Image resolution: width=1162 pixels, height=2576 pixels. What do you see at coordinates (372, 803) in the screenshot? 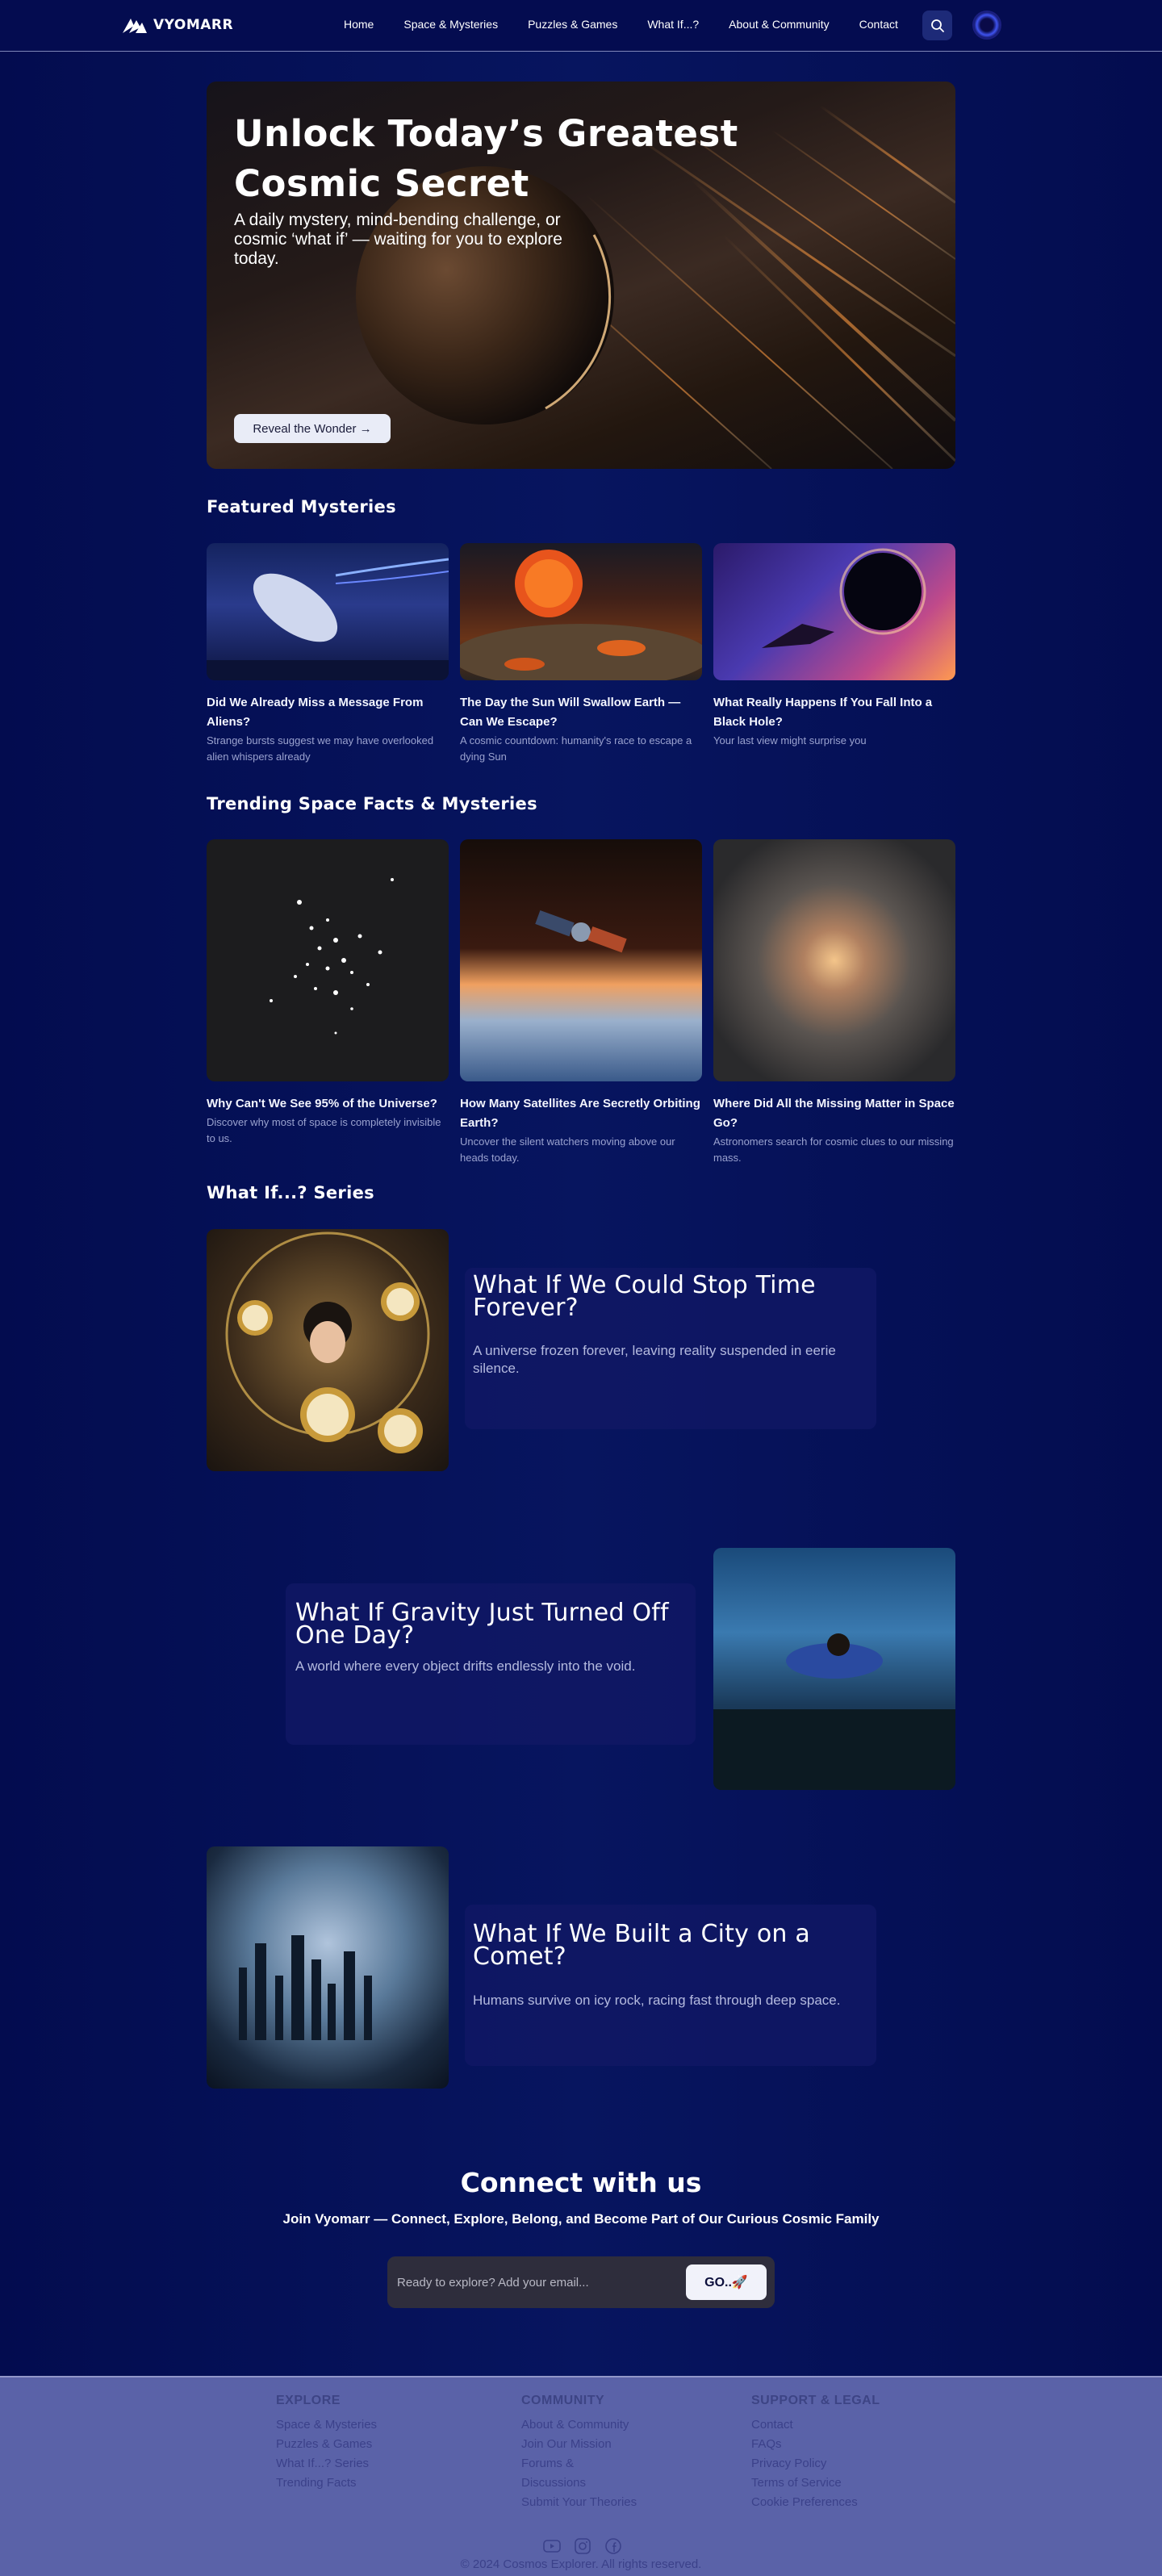
I see `trending-section-title: Trending Space Facts & Mysteries` at bounding box center [372, 803].